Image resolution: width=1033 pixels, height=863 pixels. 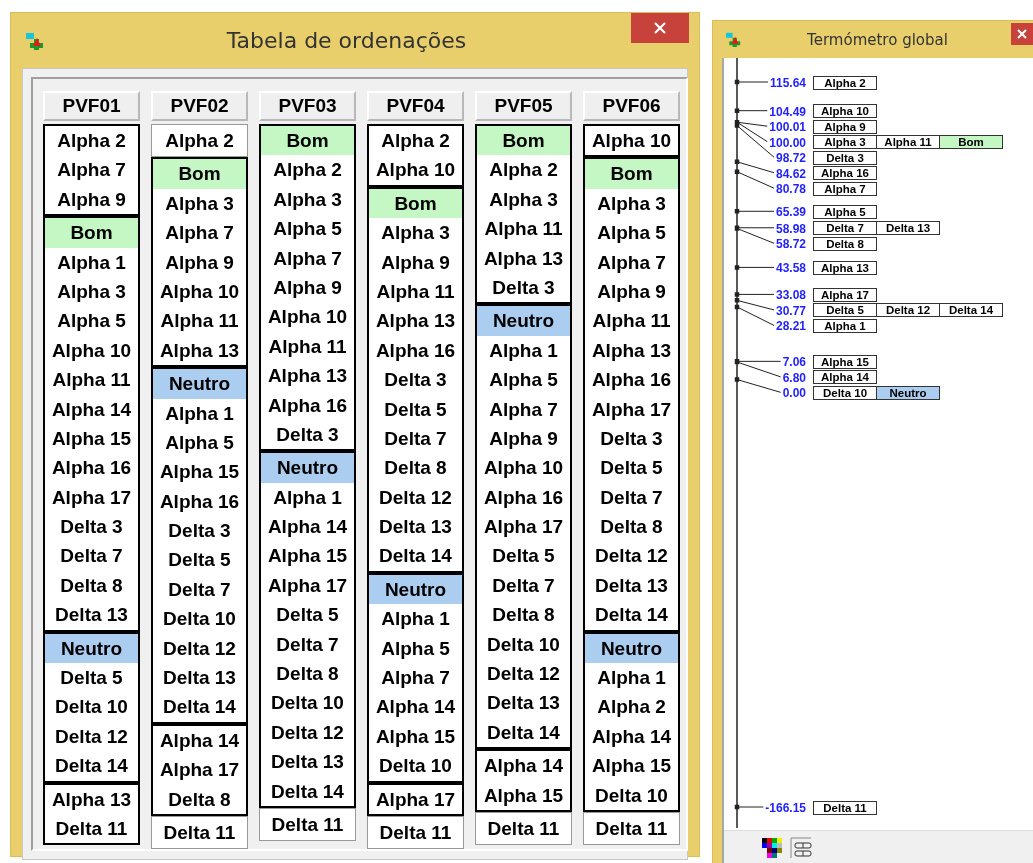 I want to click on option-label: Delta 3, so click(x=845, y=157).